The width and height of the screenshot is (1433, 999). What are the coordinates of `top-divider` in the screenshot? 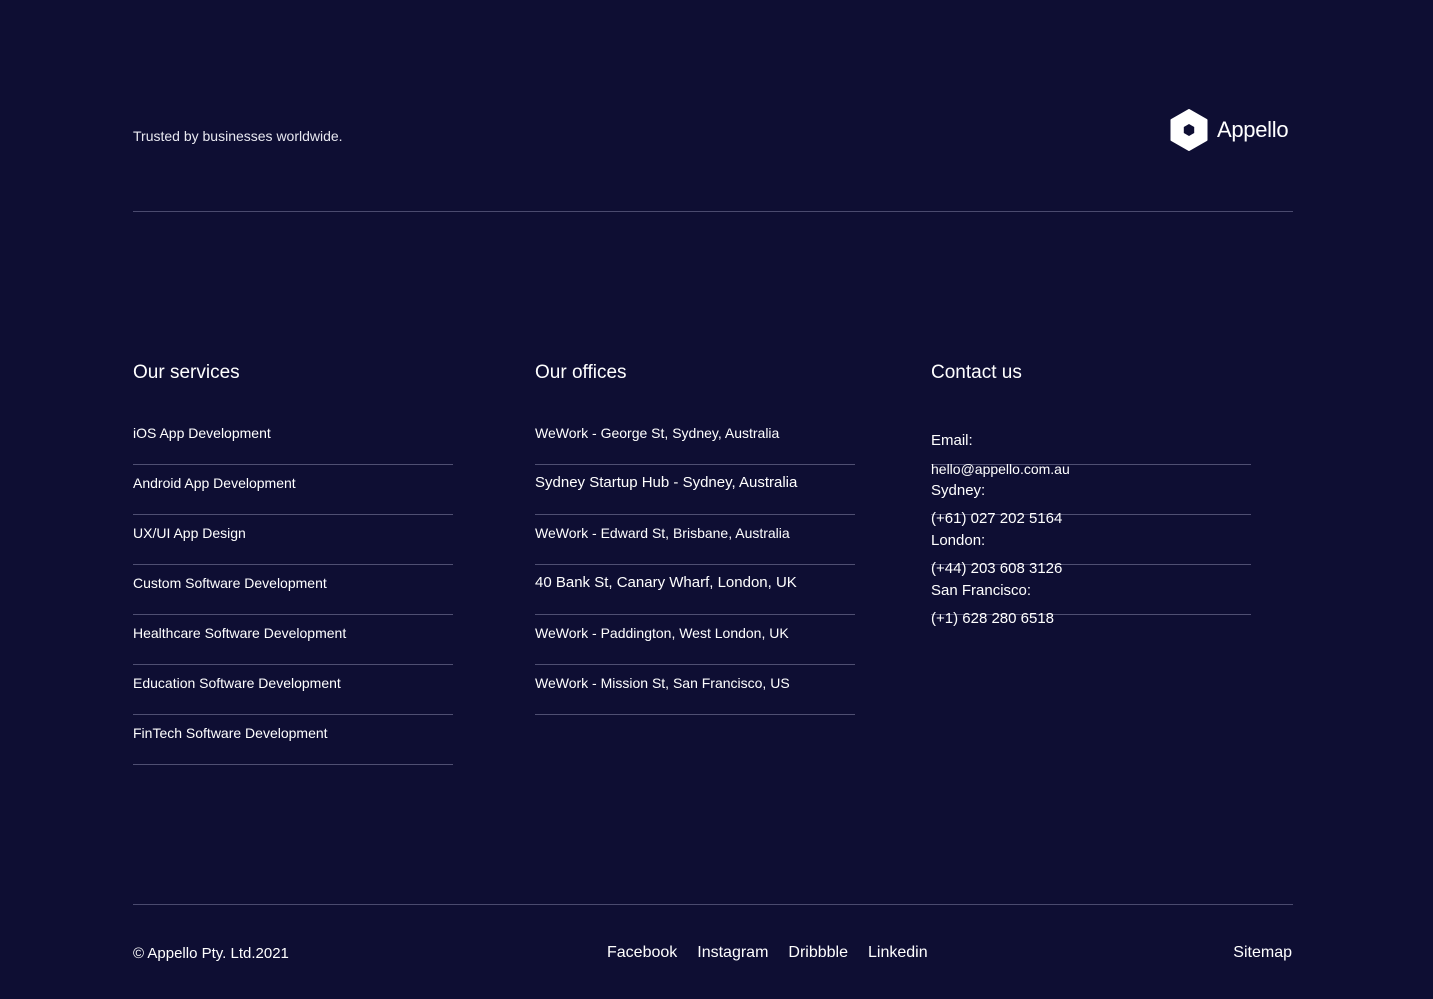 It's located at (713, 211).